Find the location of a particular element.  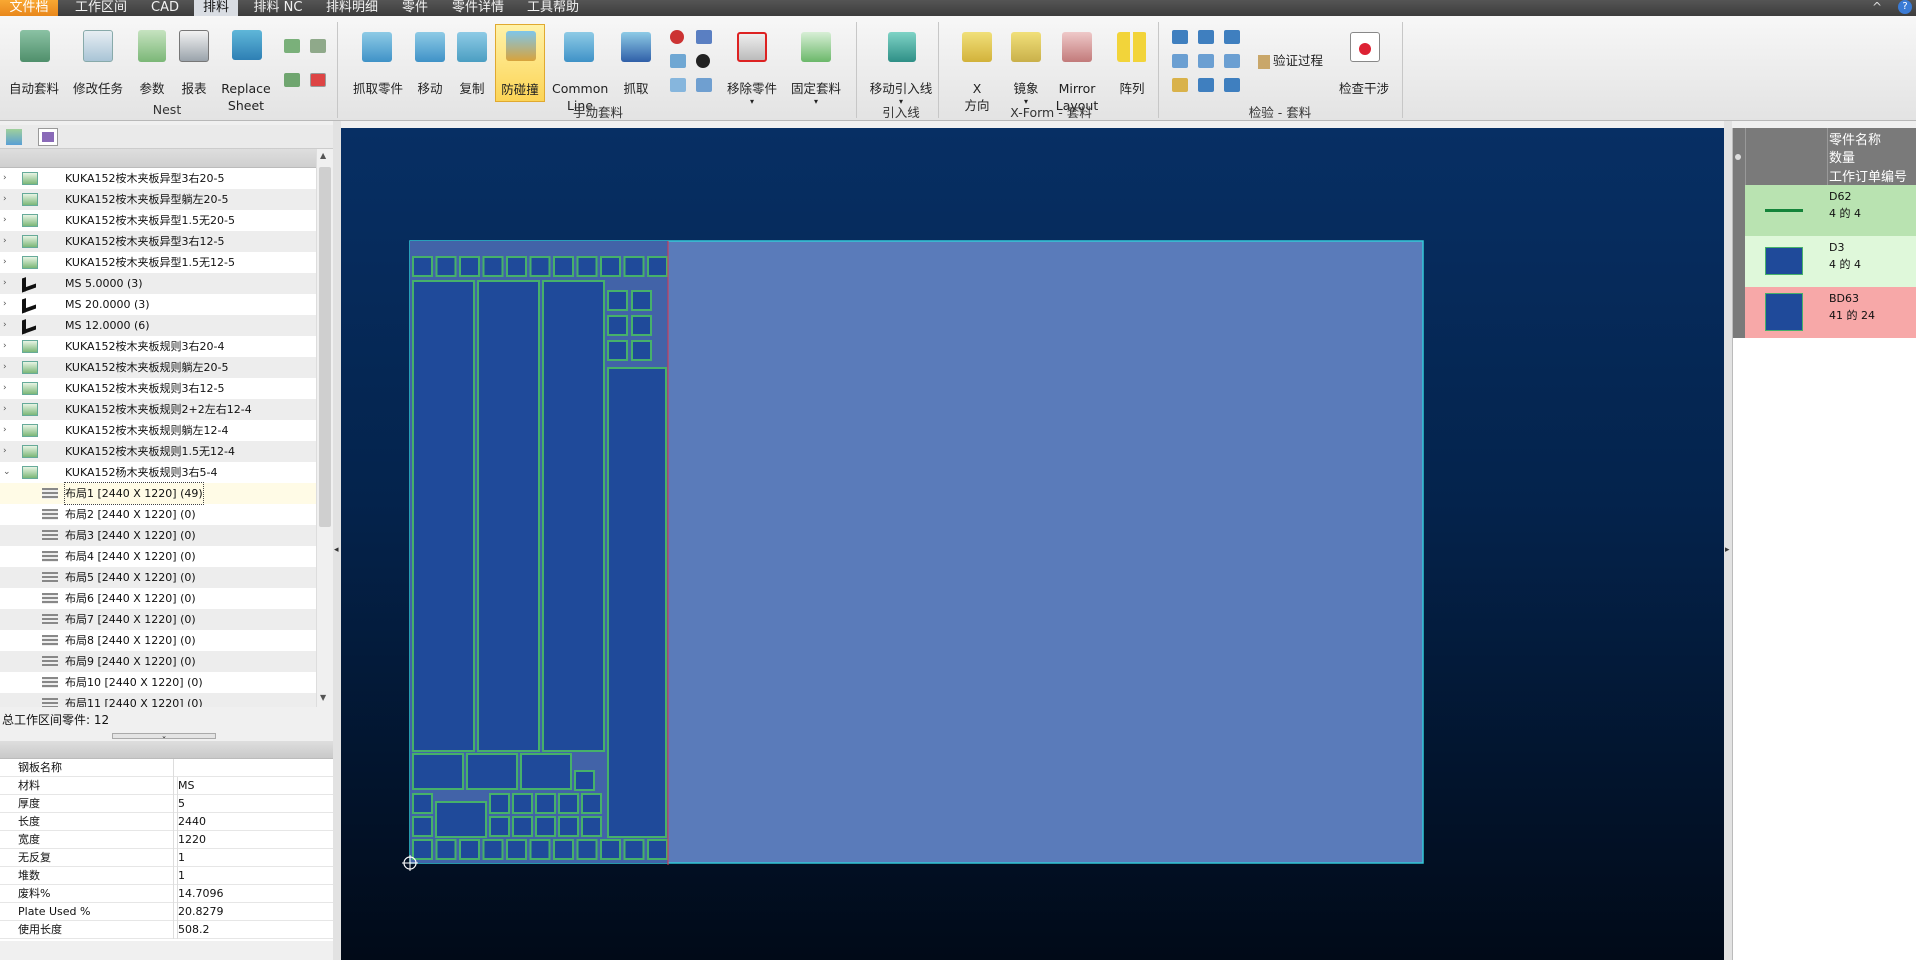

property-row: 宽度 1220 is located at coordinates (166, 840).